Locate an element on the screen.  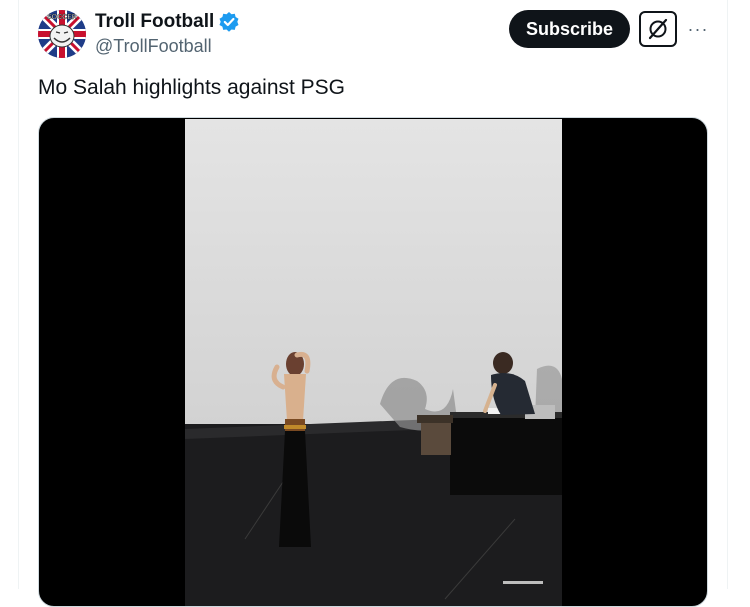
subscribe-button: Subscribe is located at coordinates (569, 29).